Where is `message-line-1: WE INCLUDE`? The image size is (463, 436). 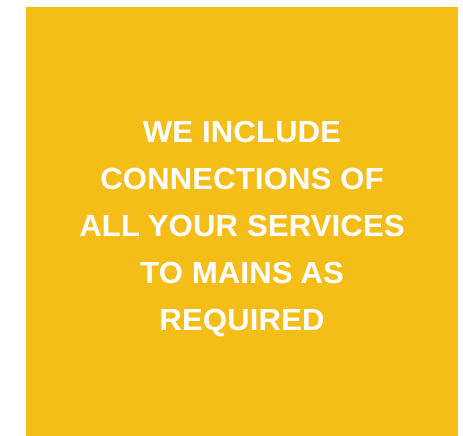 message-line-1: WE INCLUDE is located at coordinates (242, 131).